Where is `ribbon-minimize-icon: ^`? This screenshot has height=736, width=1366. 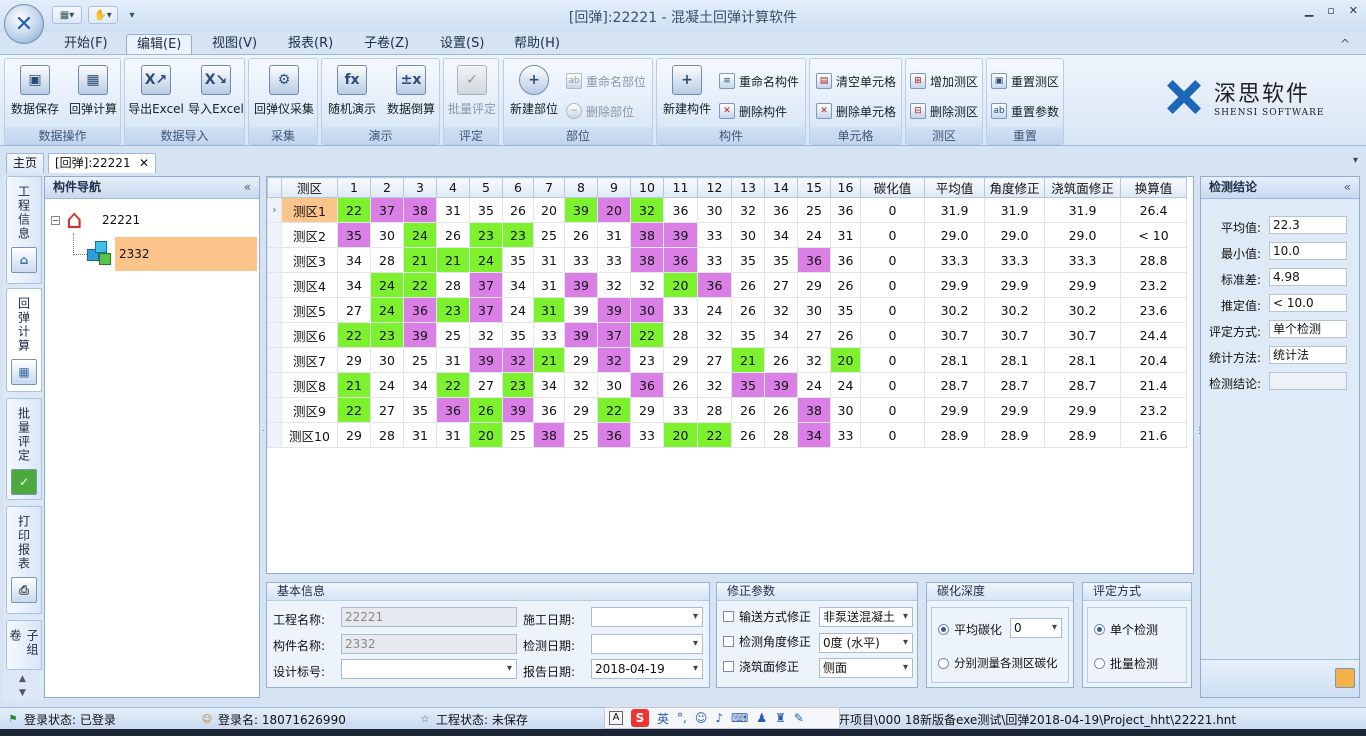
ribbon-minimize-icon: ^ is located at coordinates (1345, 44).